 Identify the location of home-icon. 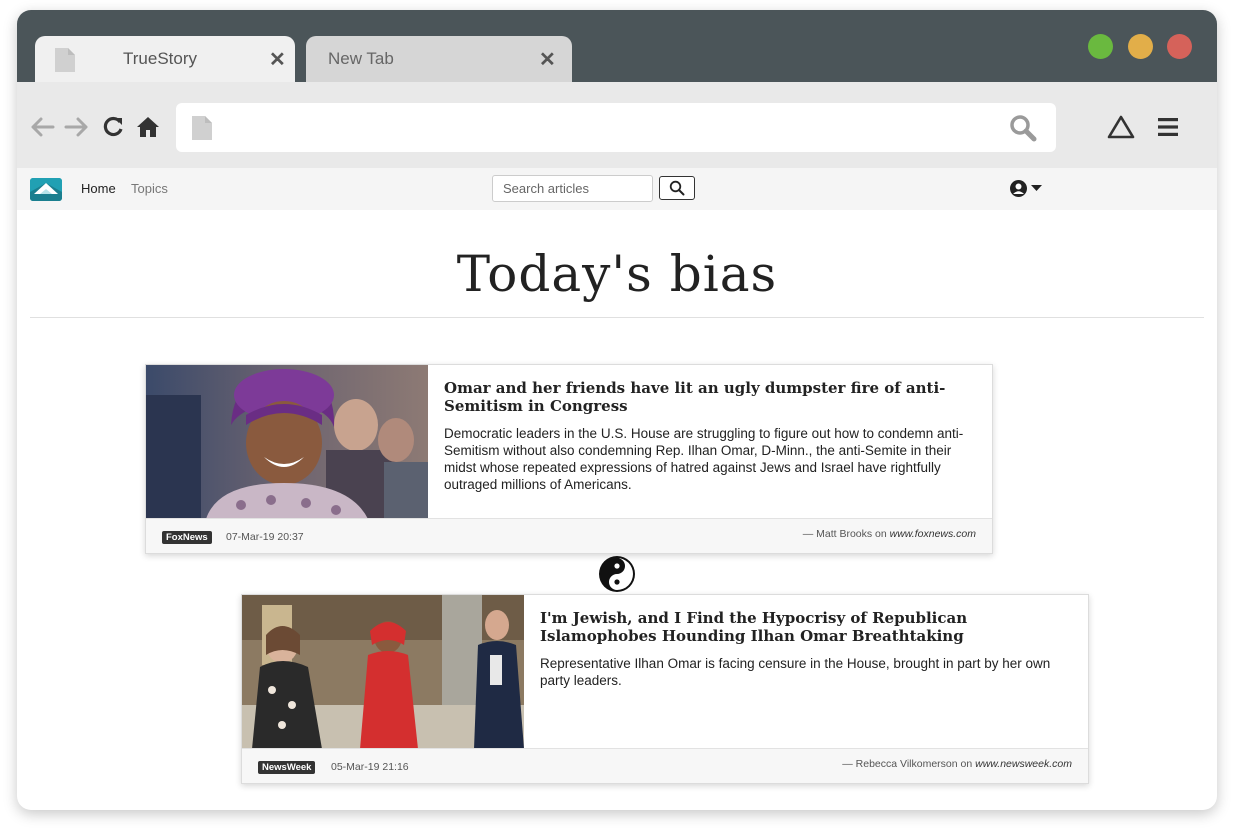
(148, 127).